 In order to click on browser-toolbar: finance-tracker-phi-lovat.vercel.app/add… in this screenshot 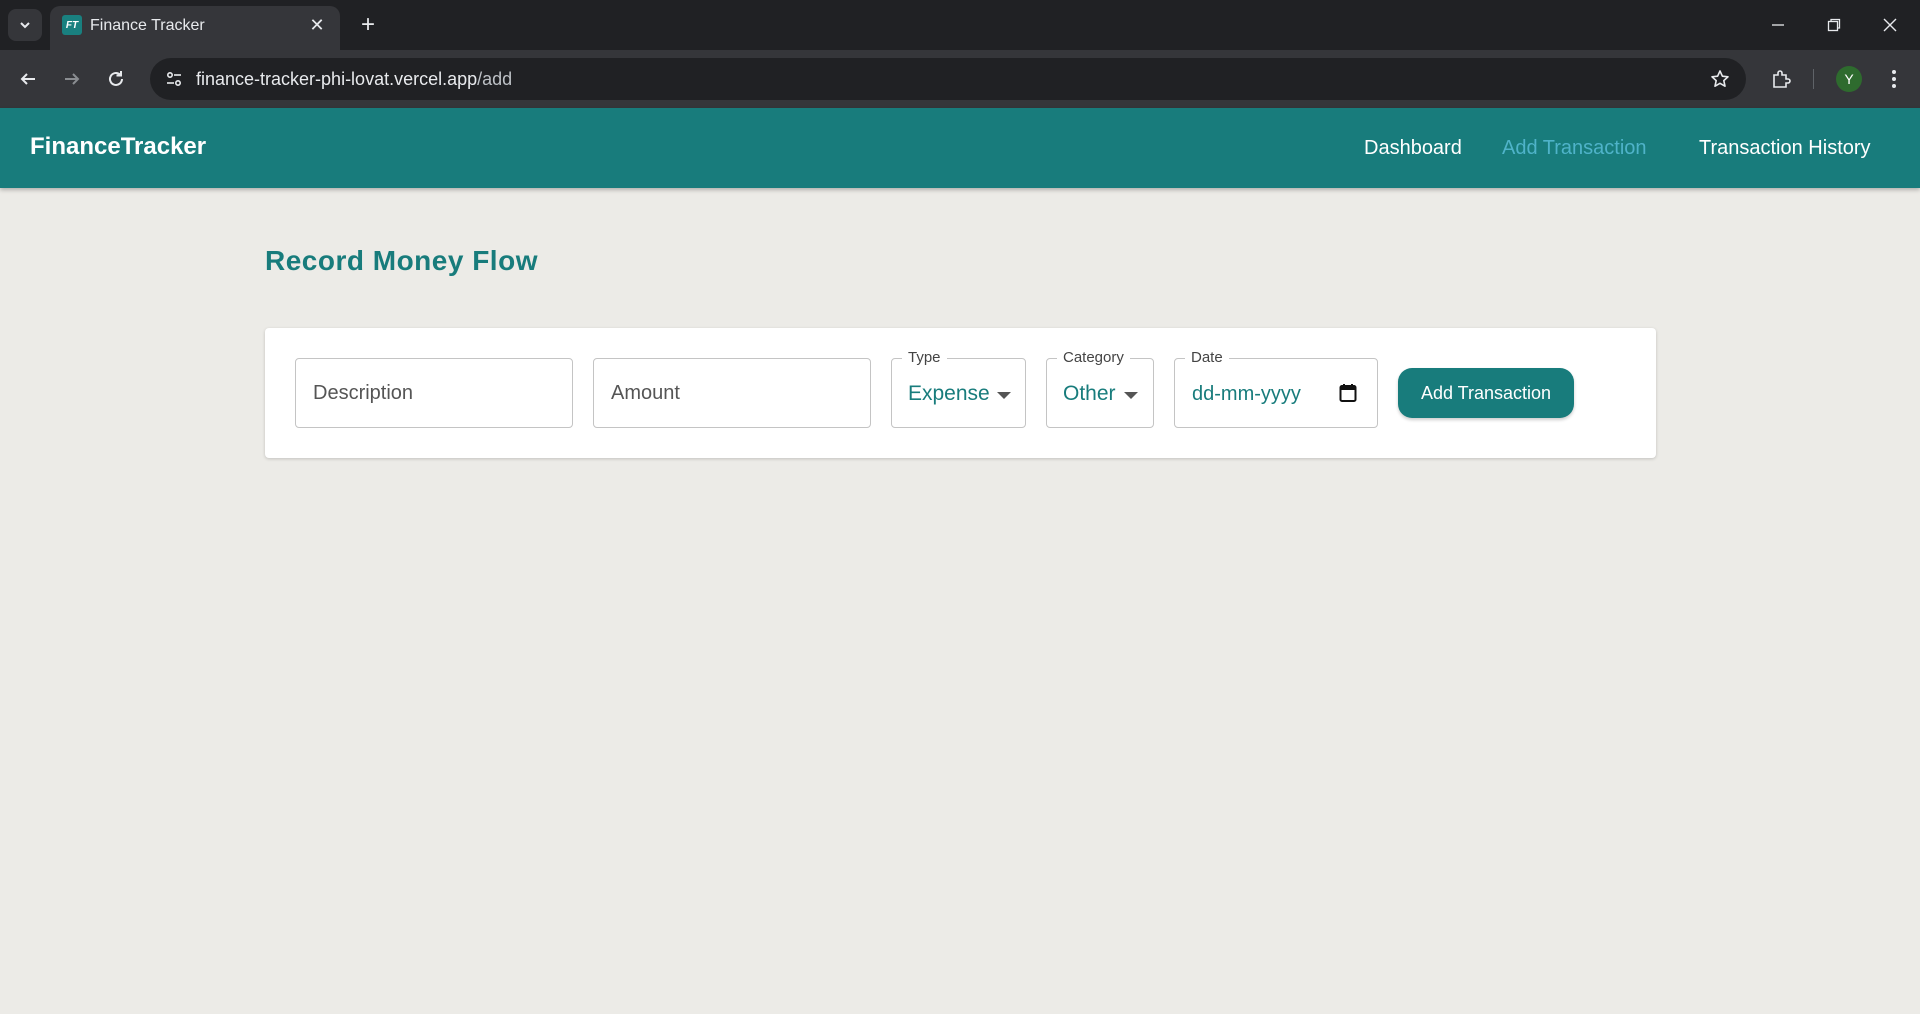, I will do `click(960, 79)`.